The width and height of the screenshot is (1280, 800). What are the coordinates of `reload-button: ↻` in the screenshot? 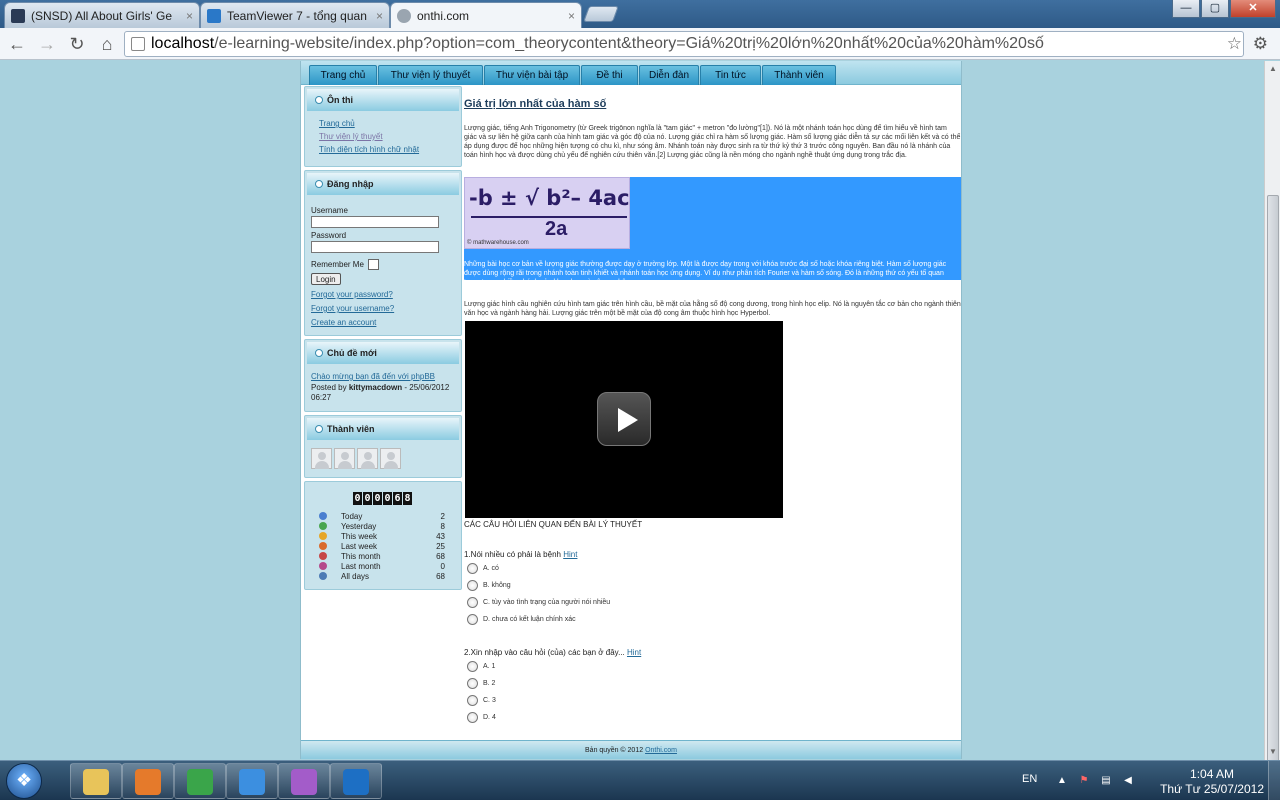 It's located at (77, 44).